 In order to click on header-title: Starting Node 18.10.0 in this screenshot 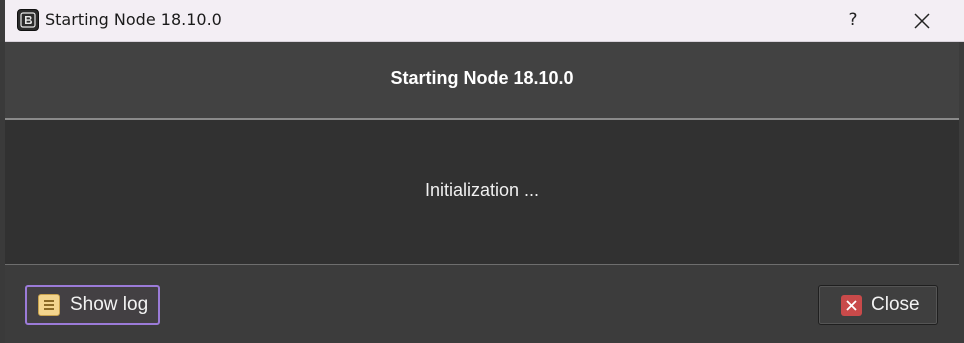, I will do `click(482, 78)`.